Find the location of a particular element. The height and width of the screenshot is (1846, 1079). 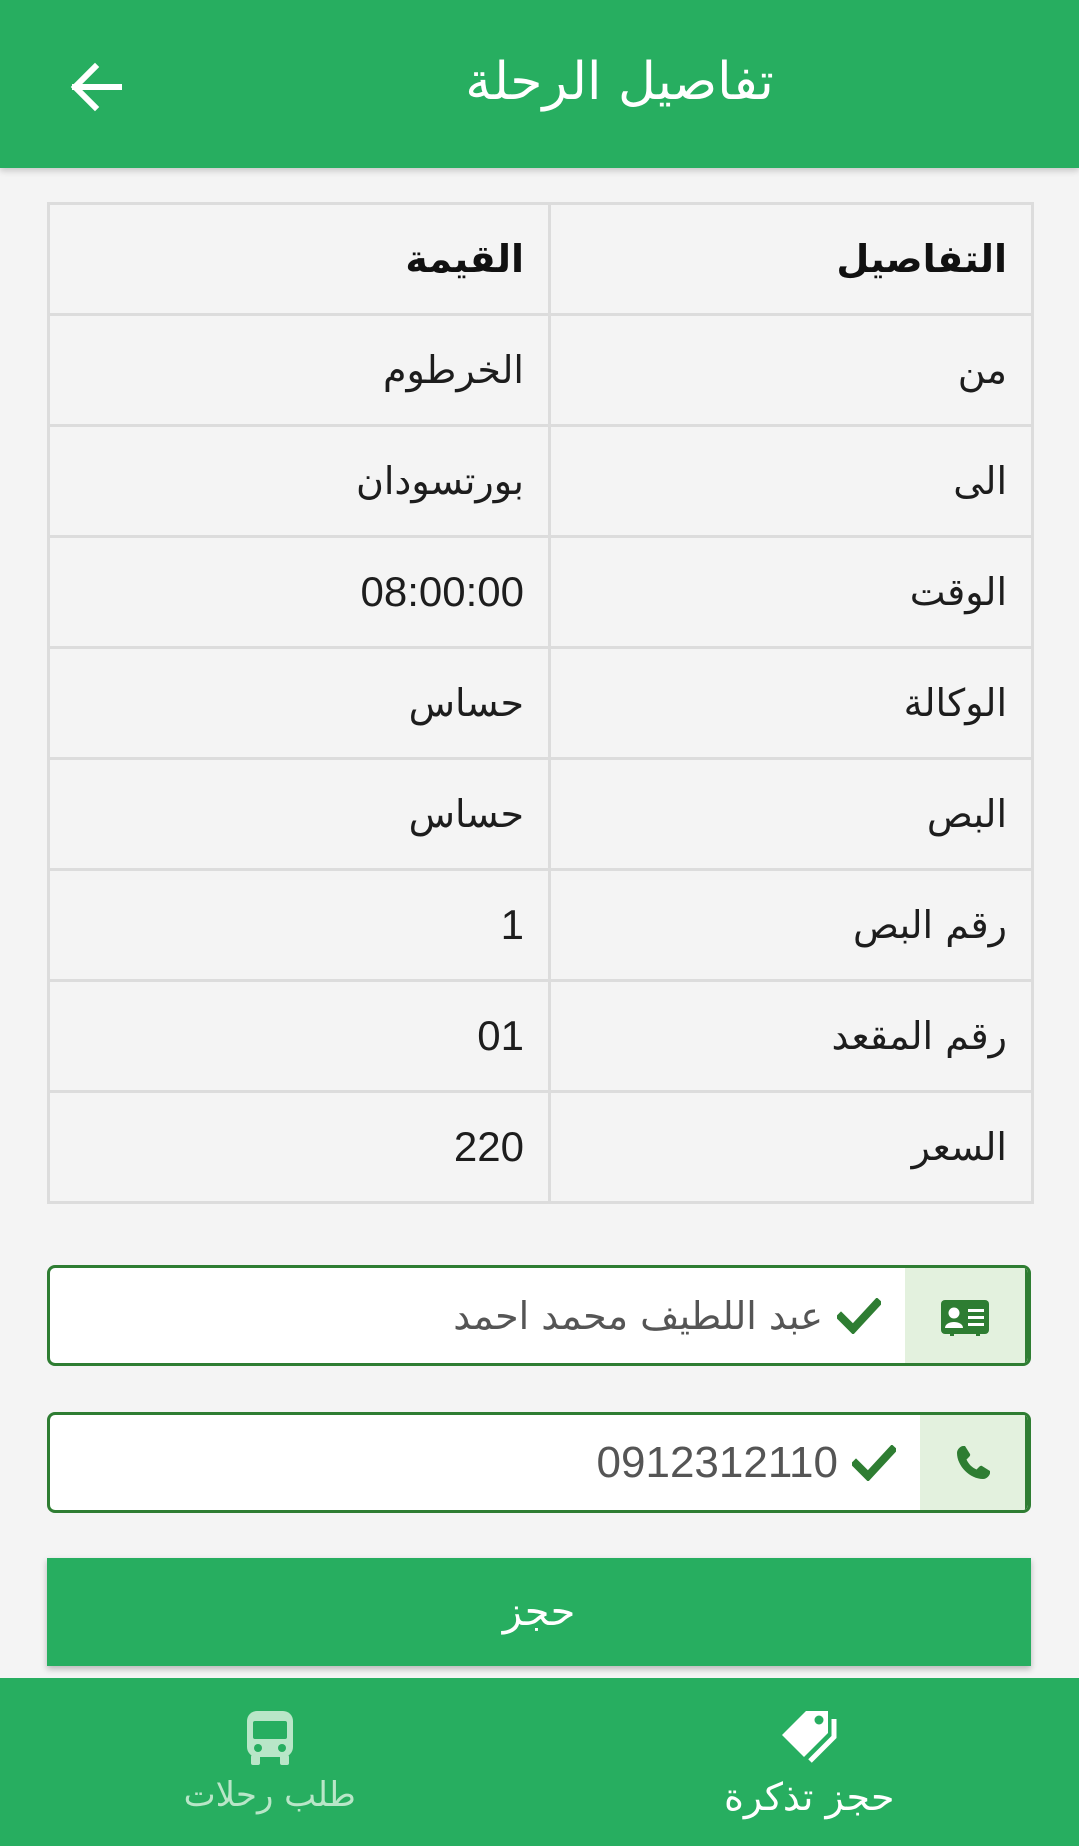

table-row: رقم البص 1 is located at coordinates (540, 925).